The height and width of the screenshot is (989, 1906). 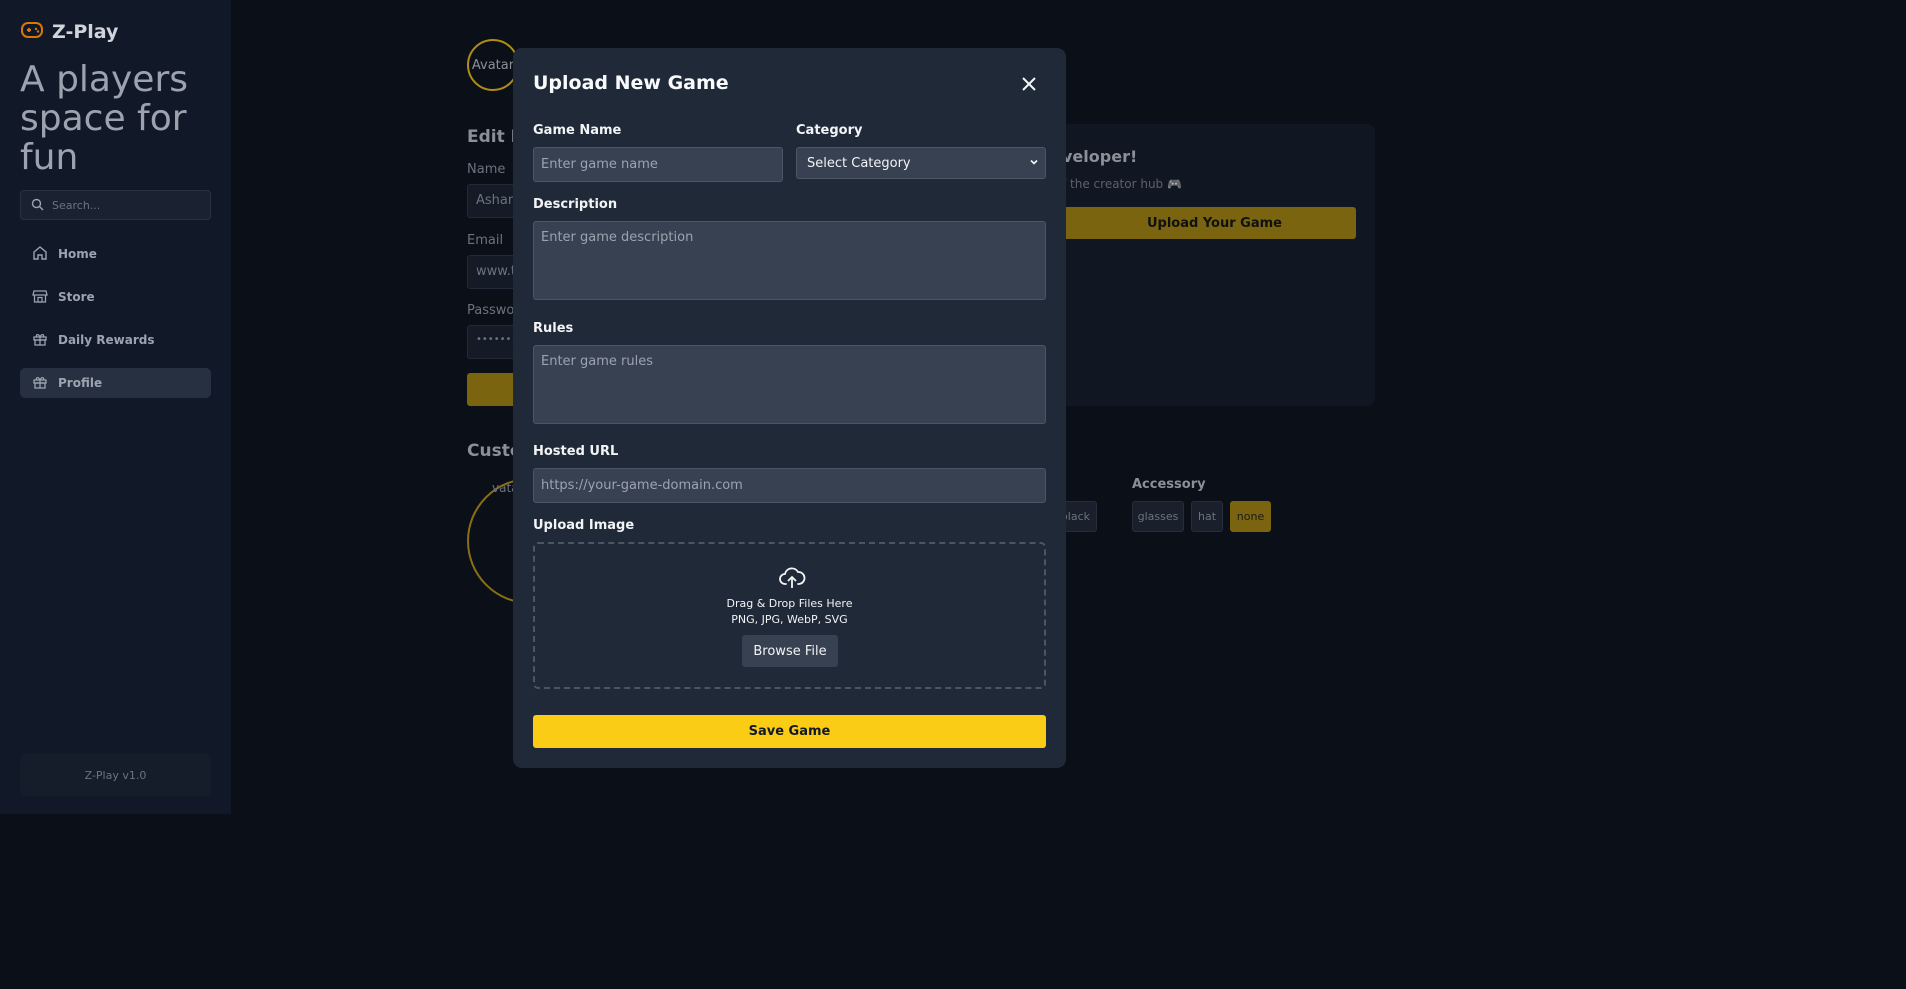 I want to click on sidebar-item-daily-rewards: Daily Rewards, so click(x=115, y=340).